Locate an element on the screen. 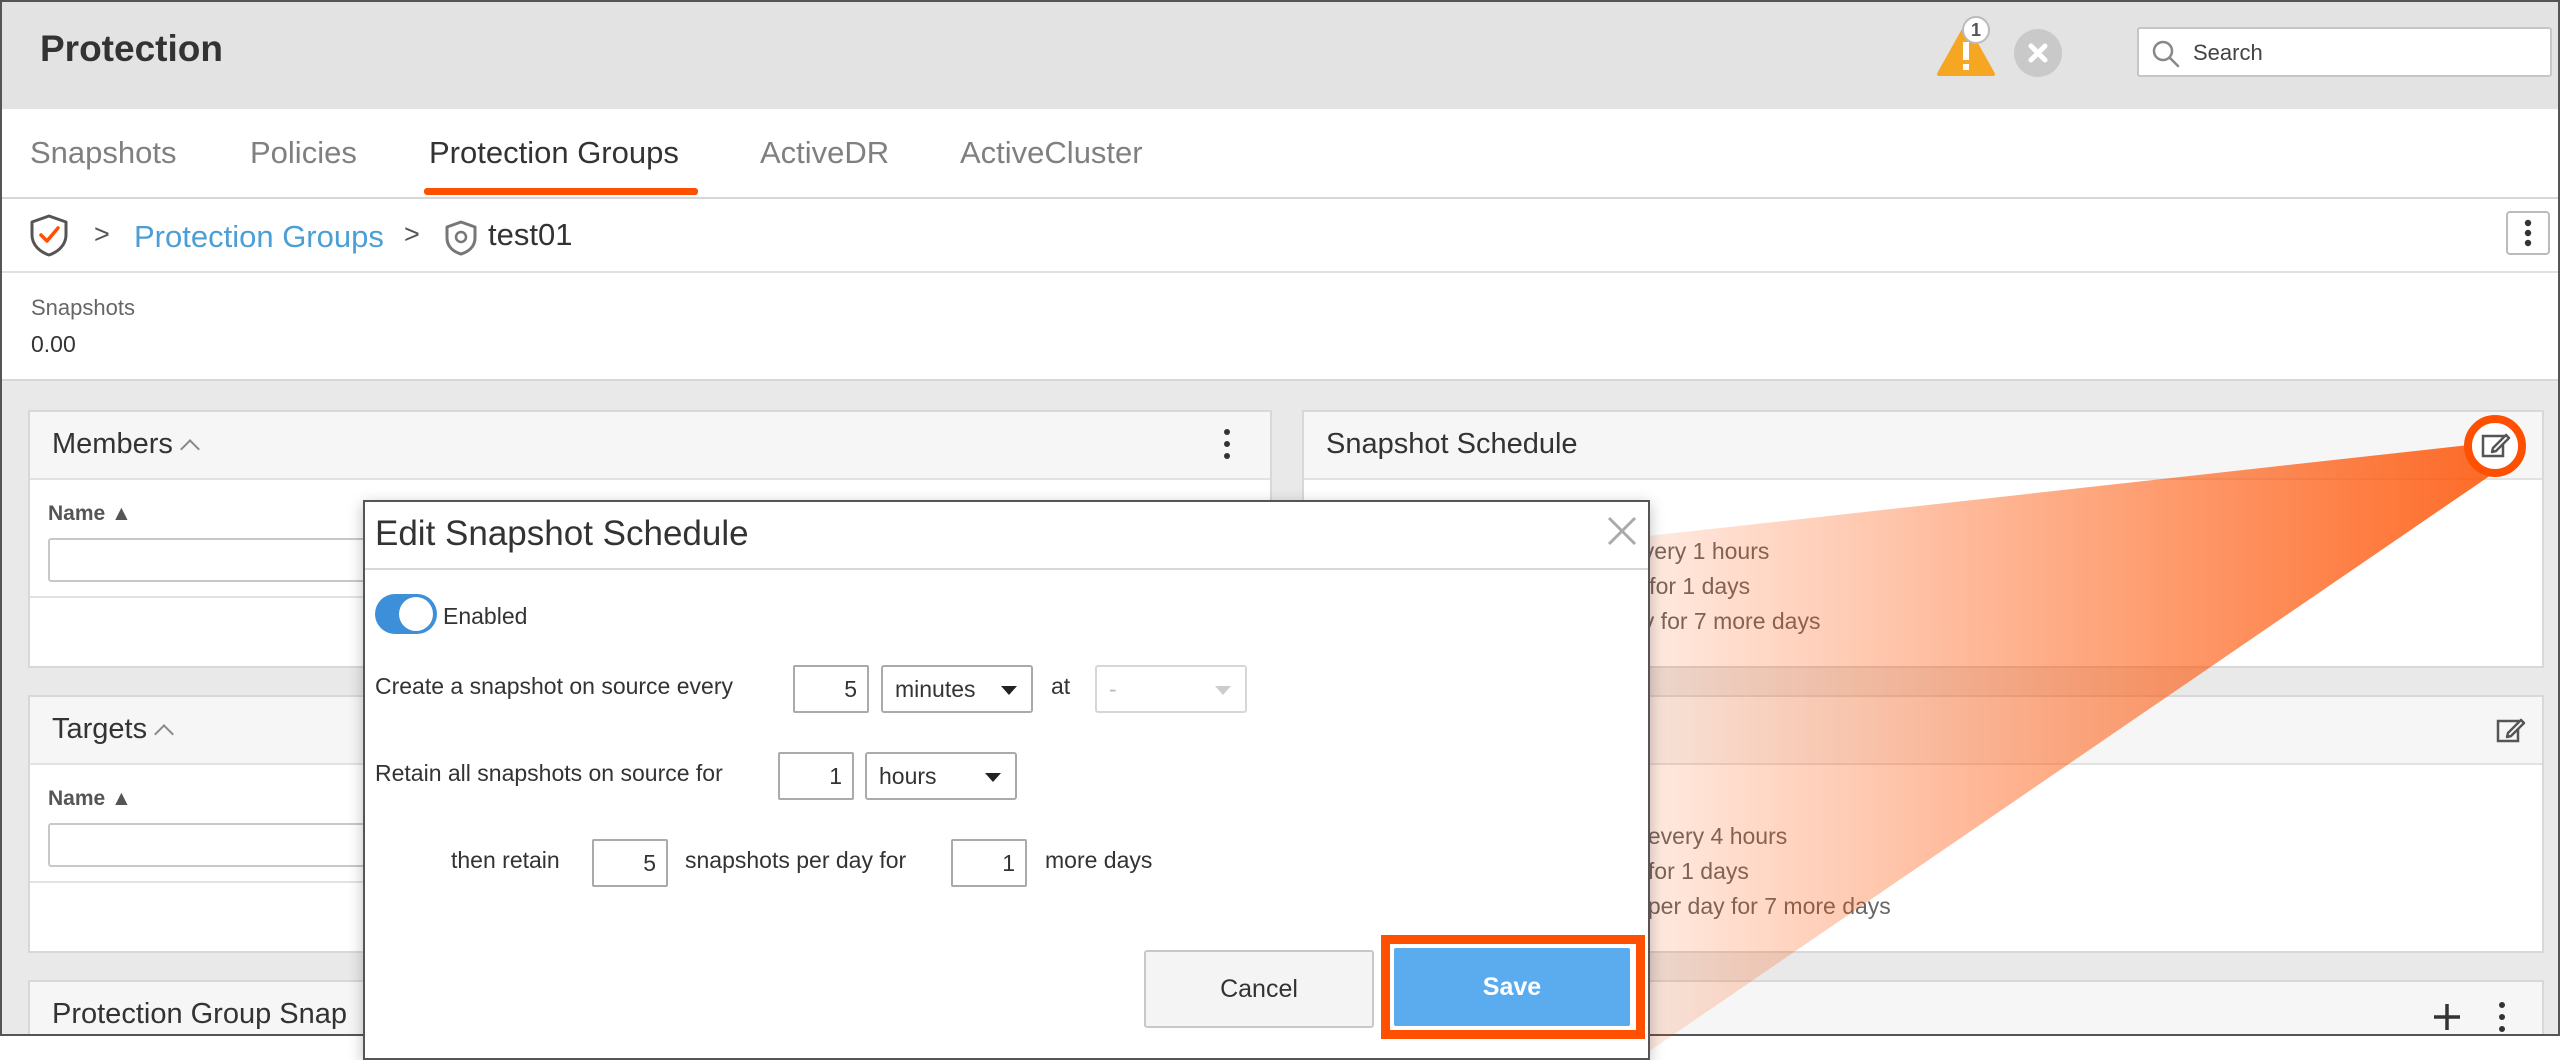 Image resolution: width=2562 pixels, height=1060 pixels. add-icon is located at coordinates (2447, 1017).